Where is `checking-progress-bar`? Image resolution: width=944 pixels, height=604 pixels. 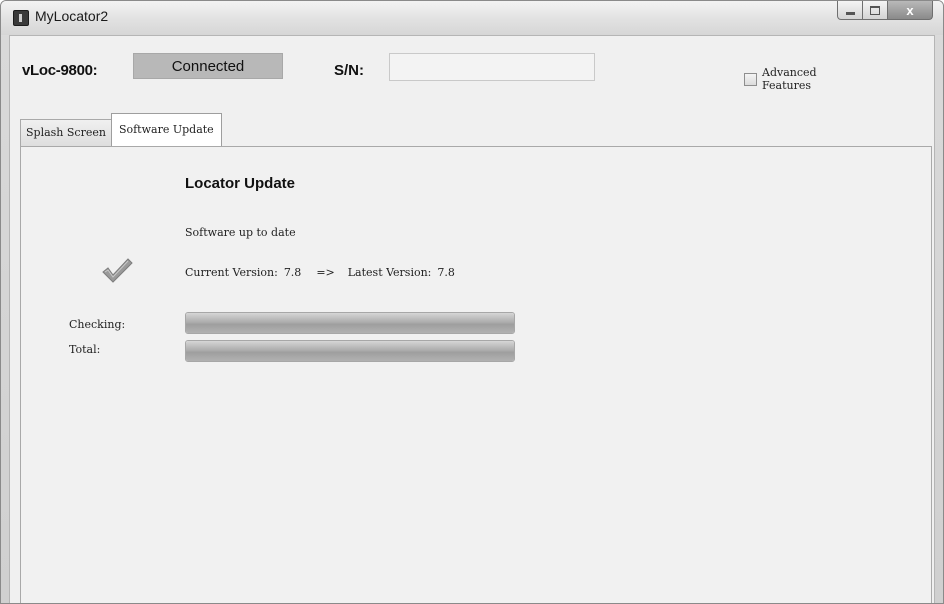
checking-progress-bar is located at coordinates (350, 323).